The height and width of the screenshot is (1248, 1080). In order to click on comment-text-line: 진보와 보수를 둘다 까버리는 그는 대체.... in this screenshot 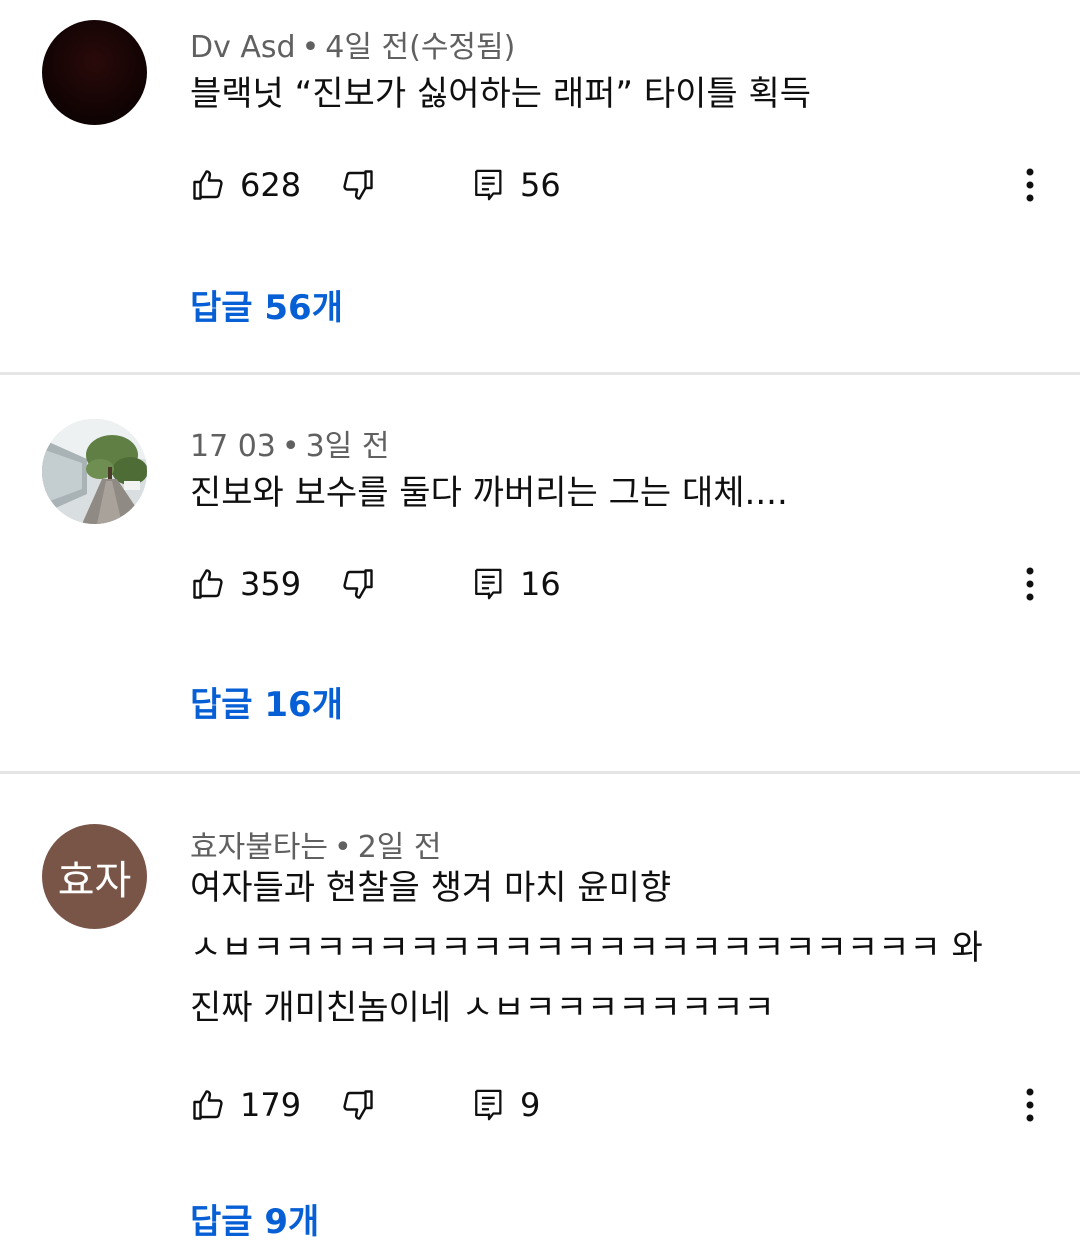, I will do `click(489, 493)`.